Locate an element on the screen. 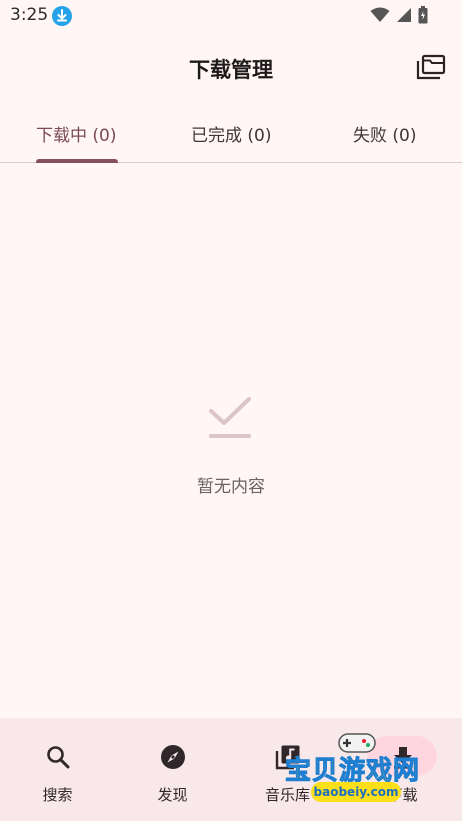 This screenshot has width=462, height=821. tab-bar: 下载中 (0) 已完成 (0) 失败 (0) is located at coordinates (231, 133).